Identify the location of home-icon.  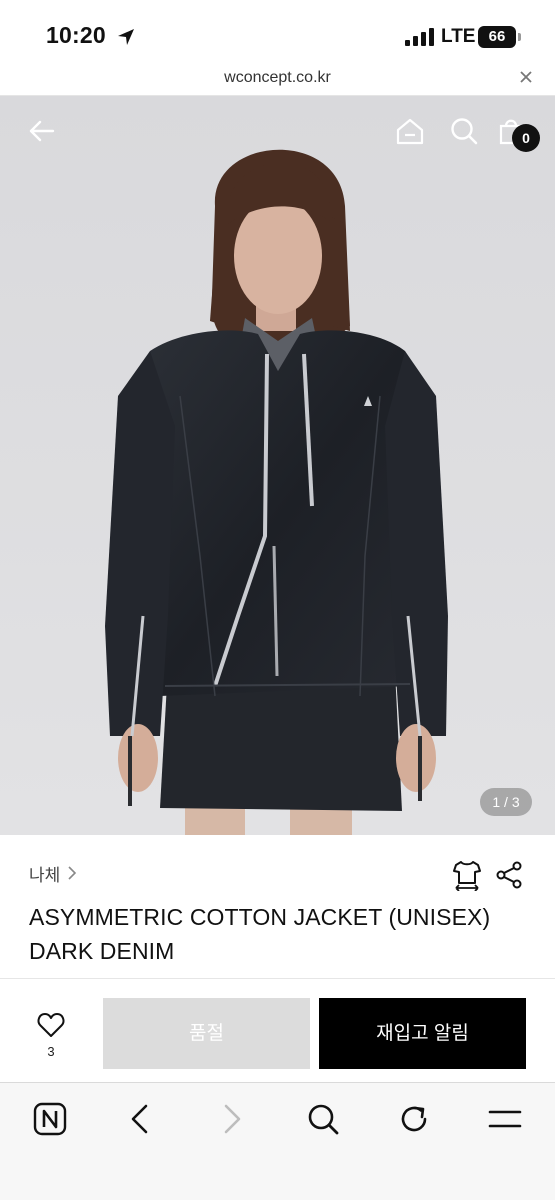
(410, 131).